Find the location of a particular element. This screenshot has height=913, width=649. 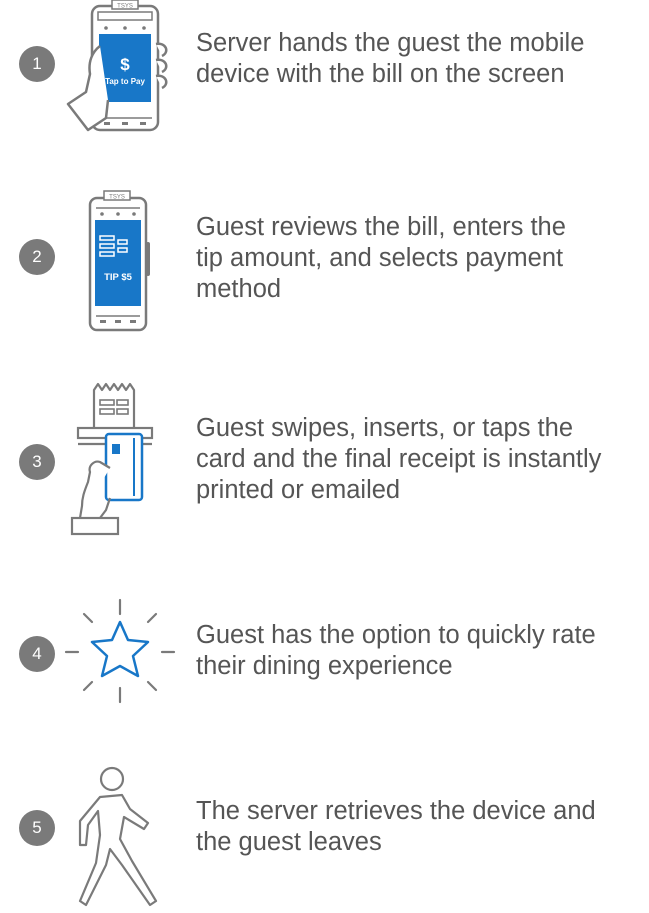

step-text-line: the guest leaves is located at coordinates (289, 842).